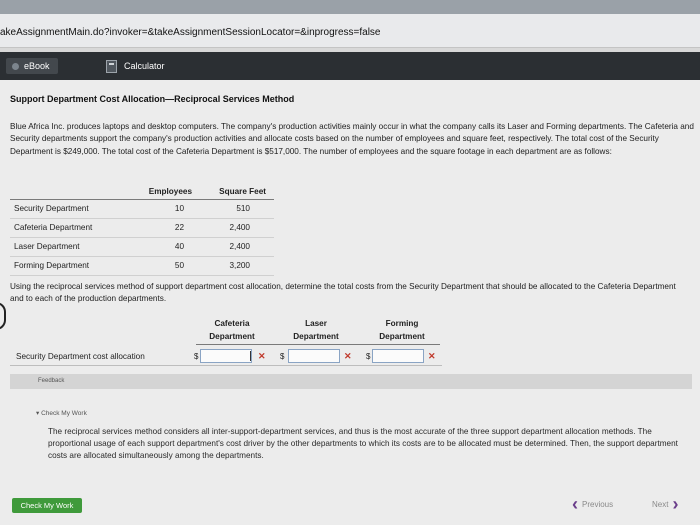  What do you see at coordinates (318, 344) in the screenshot?
I see `allocation-header-divider` at bounding box center [318, 344].